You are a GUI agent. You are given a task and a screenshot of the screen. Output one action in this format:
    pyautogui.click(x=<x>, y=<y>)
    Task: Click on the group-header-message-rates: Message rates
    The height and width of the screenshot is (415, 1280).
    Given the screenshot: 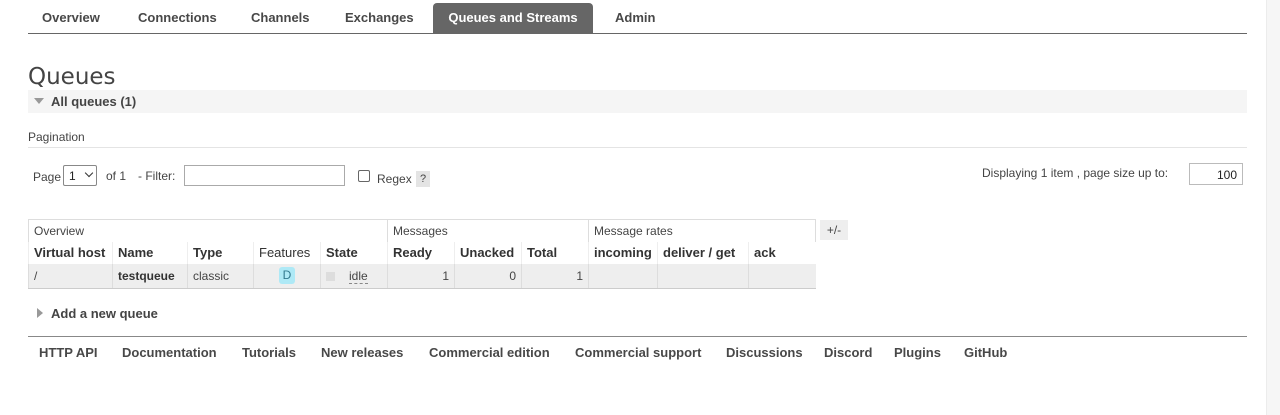 What is the action you would take?
    pyautogui.click(x=702, y=230)
    